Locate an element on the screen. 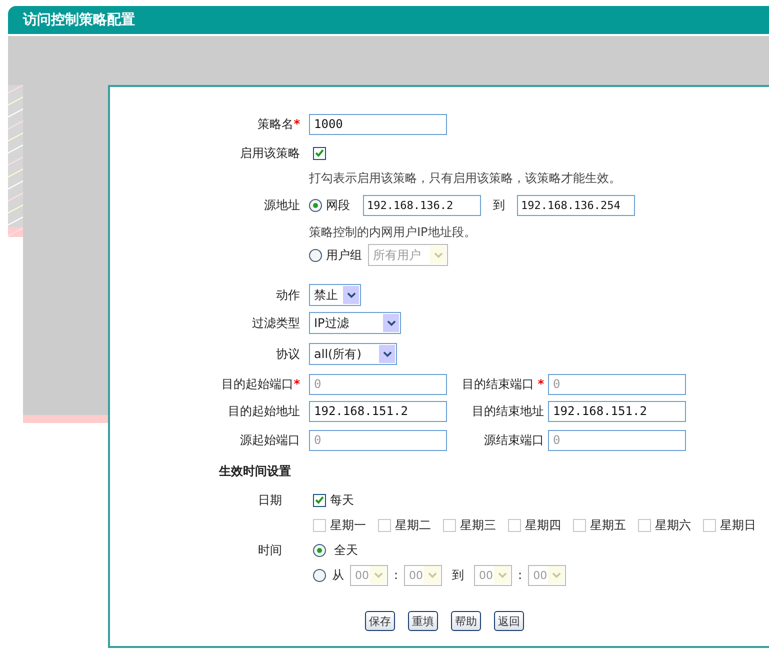  input-field: 192.168.136.254 is located at coordinates (576, 205).